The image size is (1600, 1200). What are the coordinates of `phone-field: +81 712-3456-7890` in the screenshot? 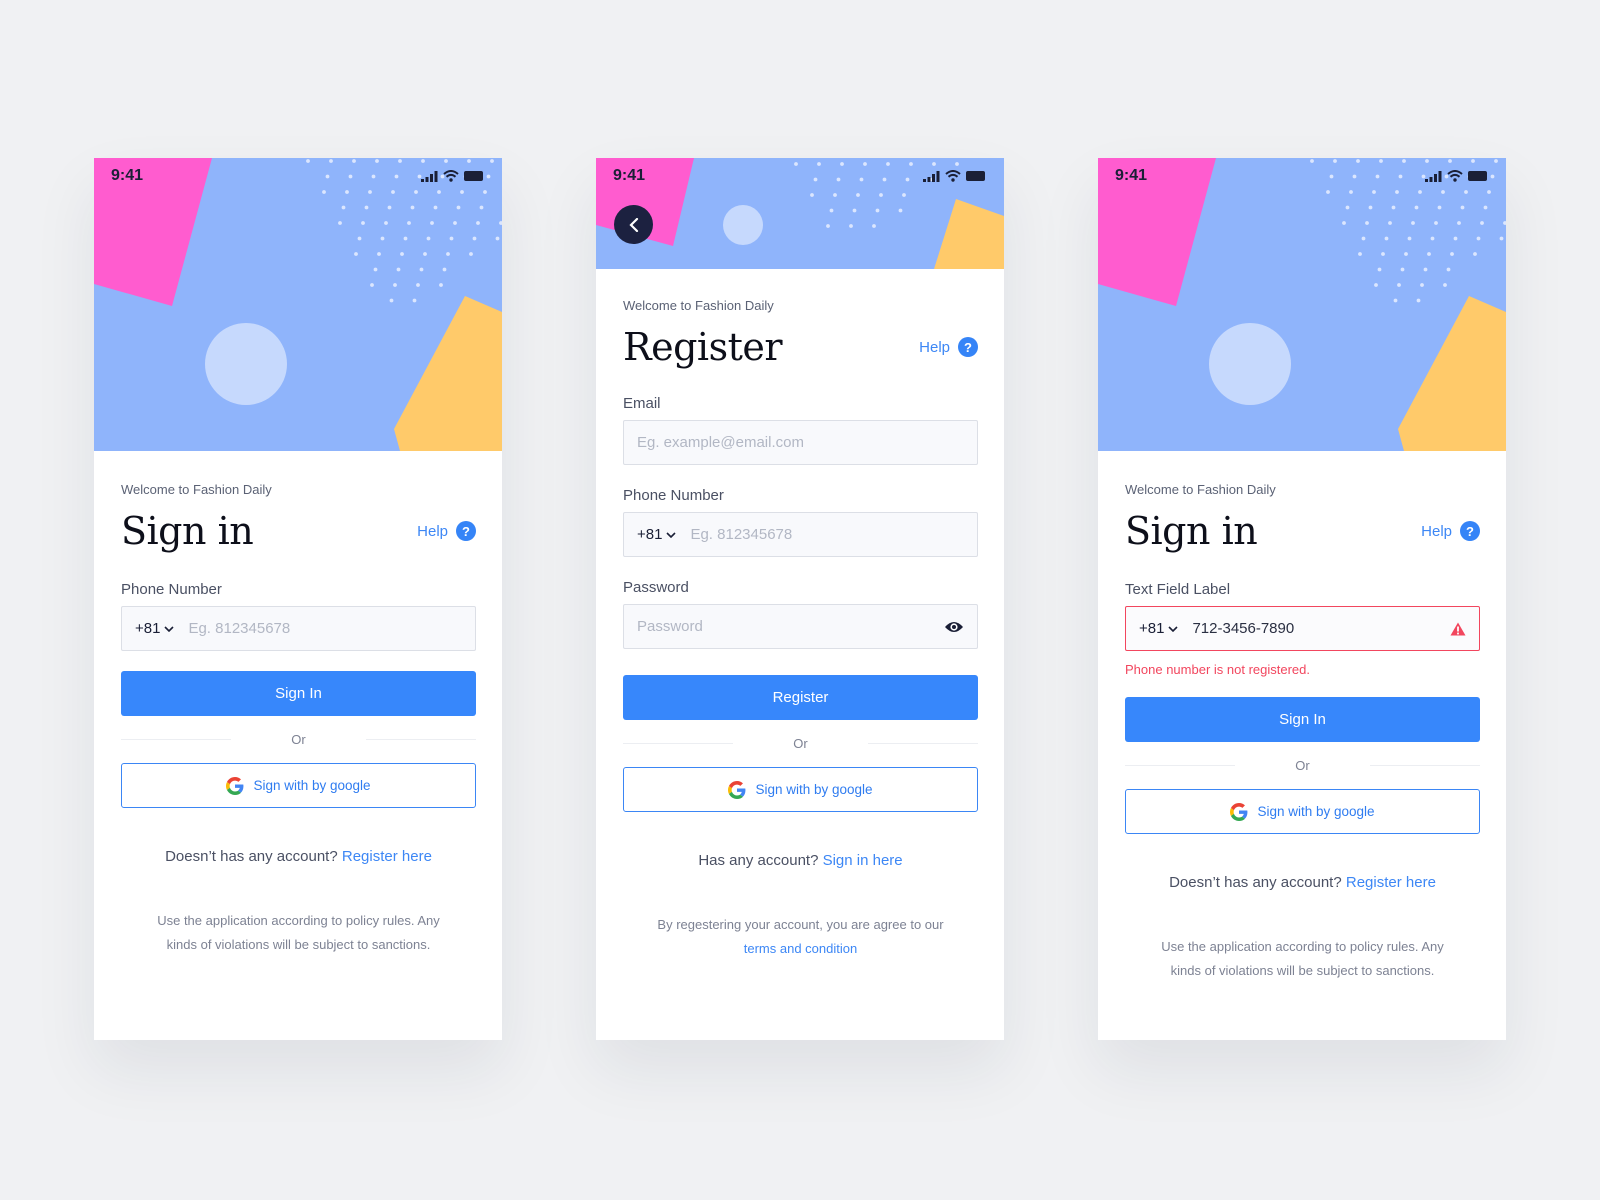 It's located at (1302, 628).